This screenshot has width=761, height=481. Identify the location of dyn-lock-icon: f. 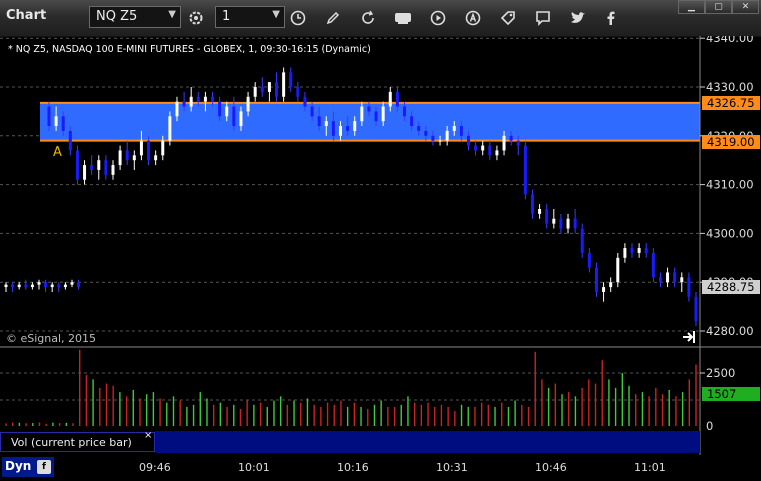
(44, 467).